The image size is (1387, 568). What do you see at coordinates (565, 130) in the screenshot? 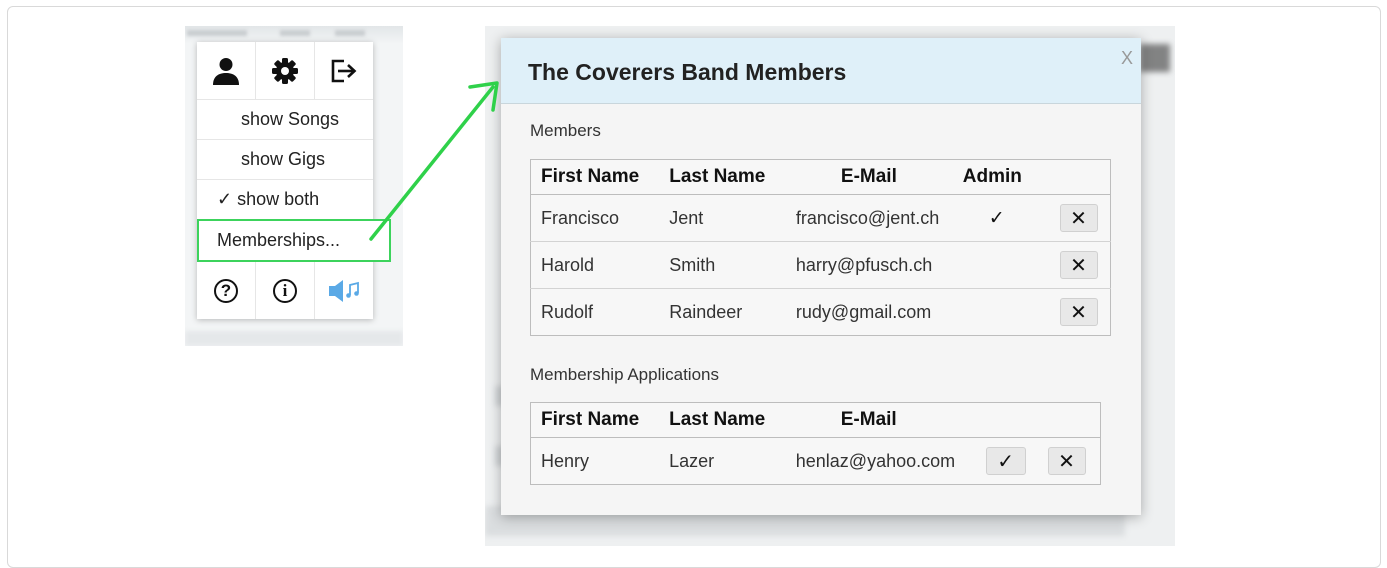
I see `members-section-label: Members` at bounding box center [565, 130].